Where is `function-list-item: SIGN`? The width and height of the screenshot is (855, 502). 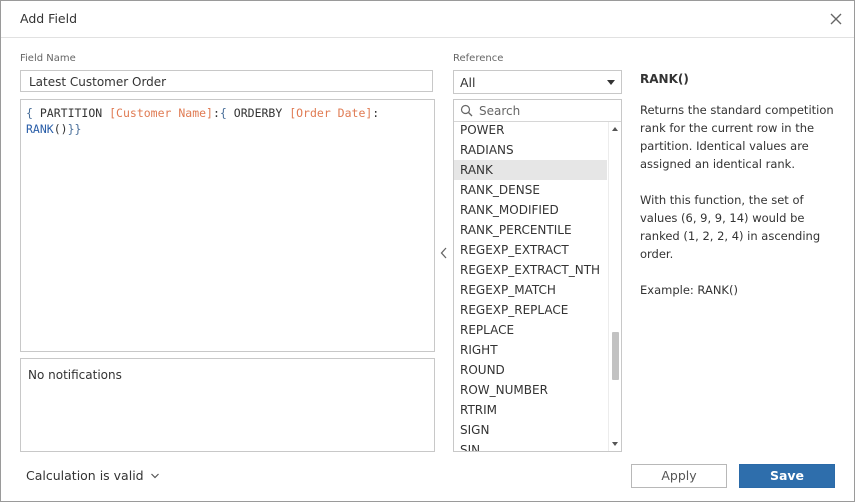 function-list-item: SIGN is located at coordinates (530, 430).